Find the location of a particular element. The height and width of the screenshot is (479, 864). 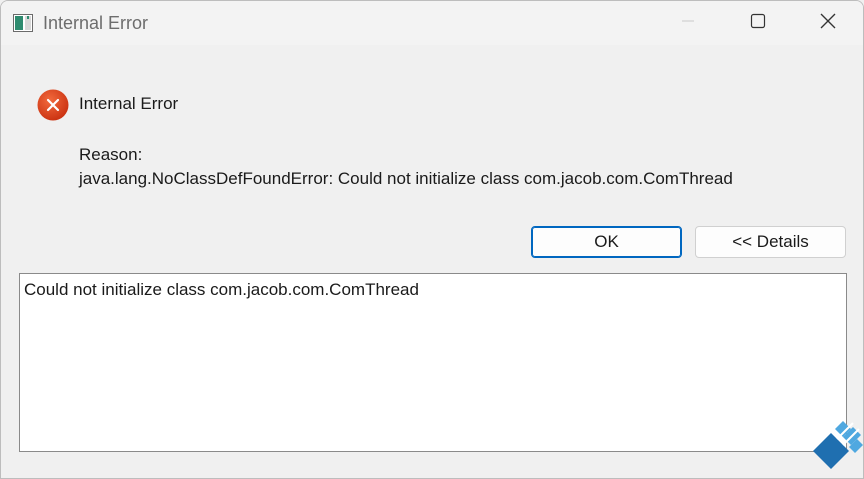

close-icon is located at coordinates (828, 23).